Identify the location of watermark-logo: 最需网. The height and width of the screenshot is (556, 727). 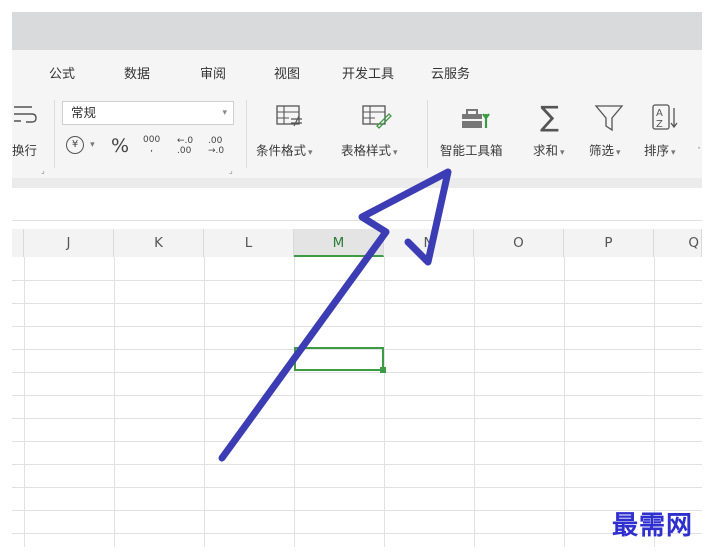
(653, 526).